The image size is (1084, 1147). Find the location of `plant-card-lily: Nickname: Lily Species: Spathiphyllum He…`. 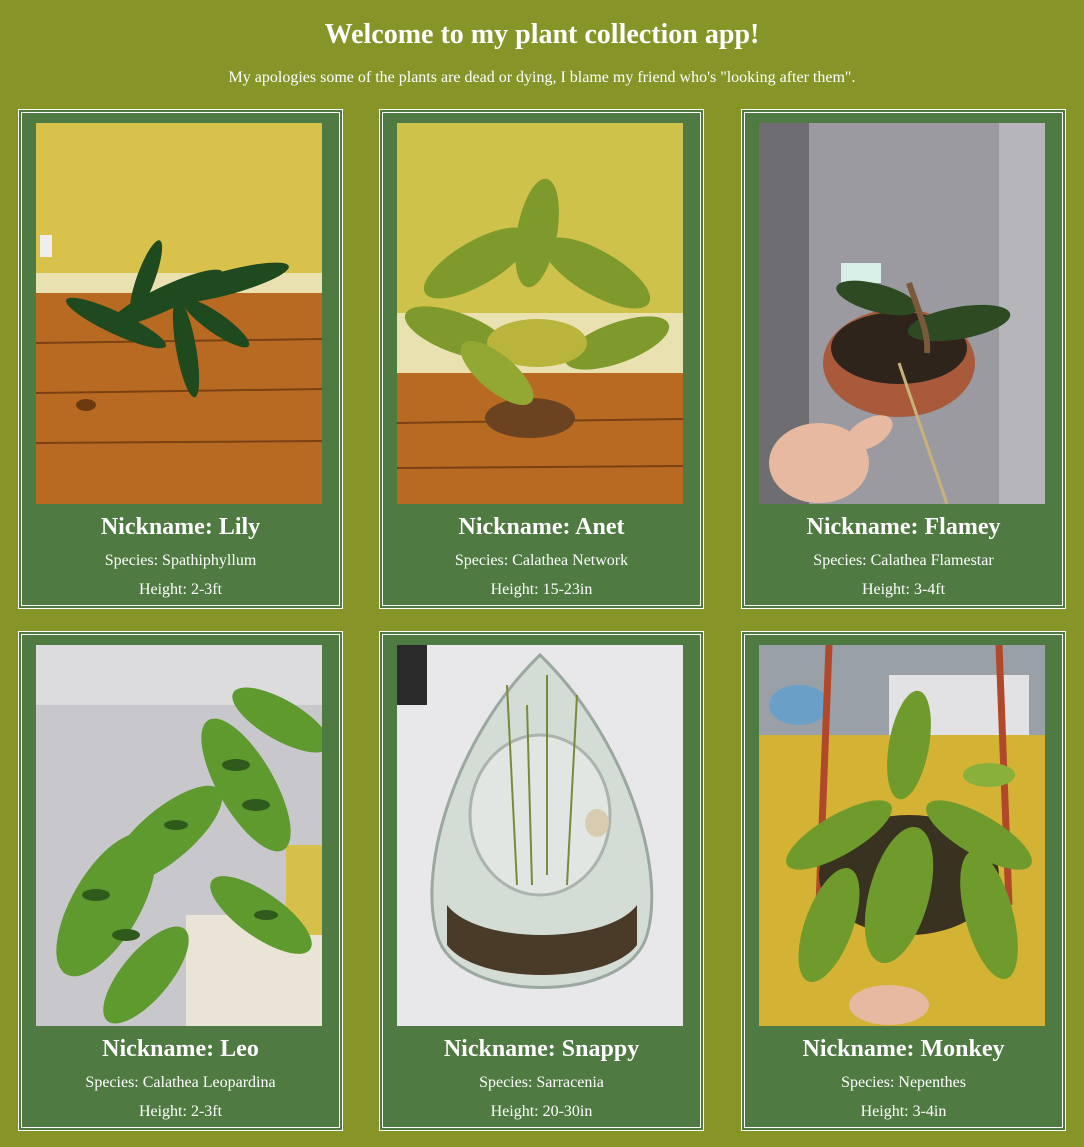

plant-card-lily: Nickname: Lily Species: Spathiphyllum He… is located at coordinates (180, 359).